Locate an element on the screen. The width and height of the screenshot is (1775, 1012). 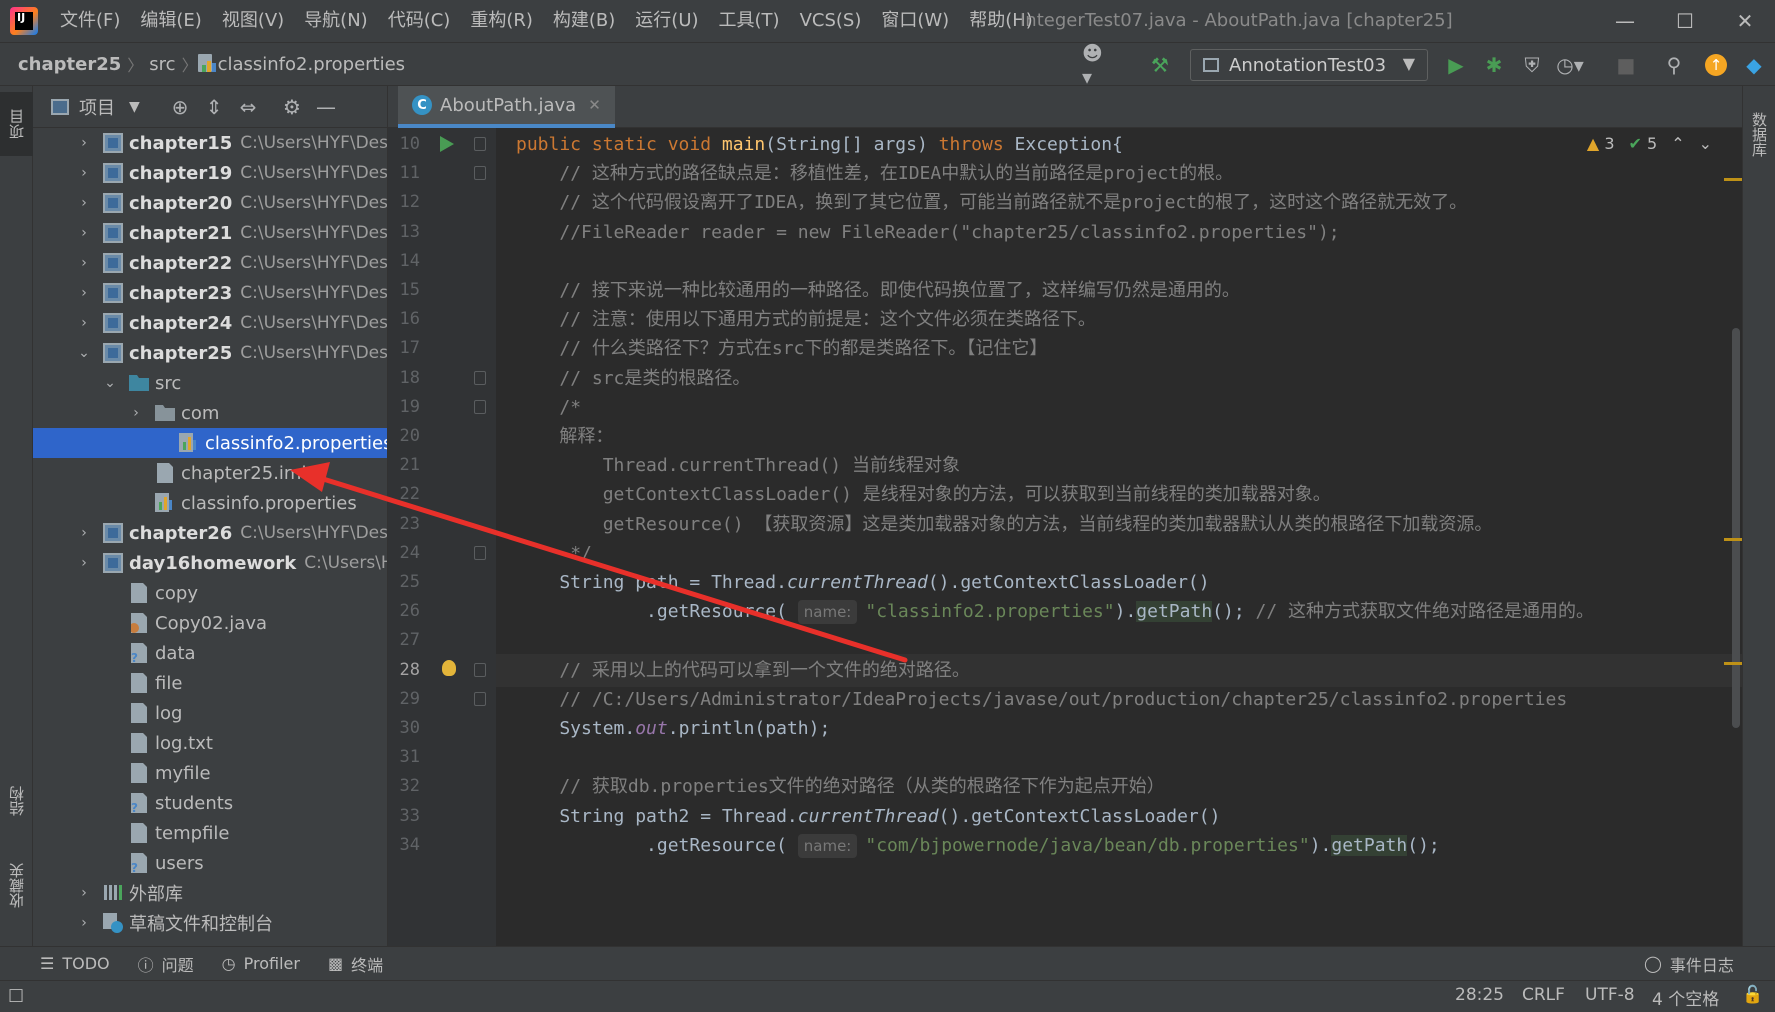
tree-item: classinfo.properties is located at coordinates (210, 503).